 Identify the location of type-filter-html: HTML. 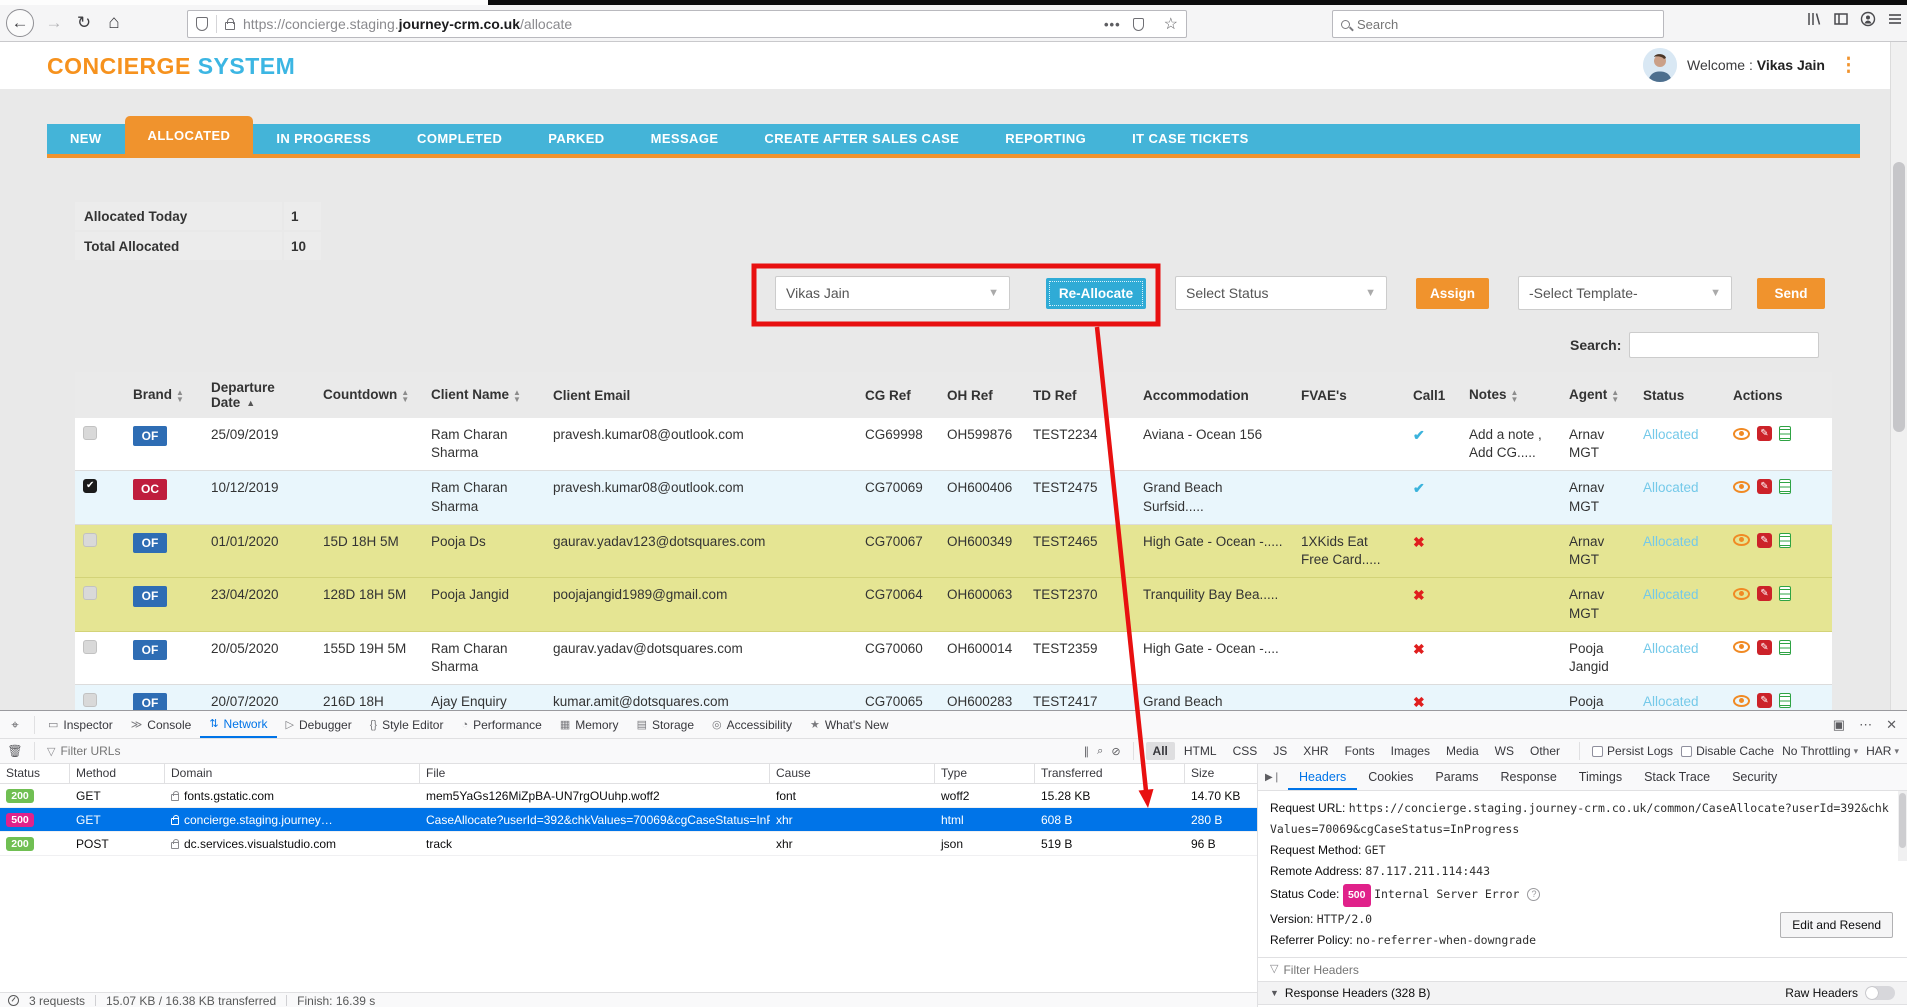
(1200, 751).